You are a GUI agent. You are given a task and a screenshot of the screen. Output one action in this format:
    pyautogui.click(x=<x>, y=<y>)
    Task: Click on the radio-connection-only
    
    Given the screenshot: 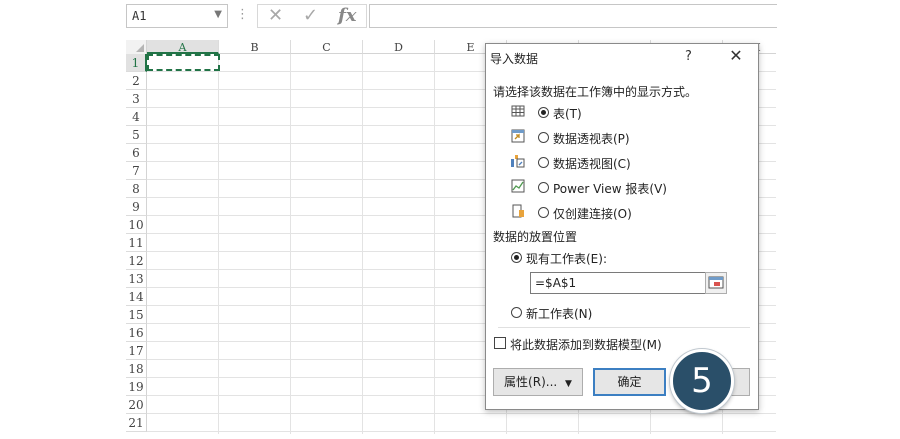 What is the action you would take?
    pyautogui.click(x=543, y=212)
    